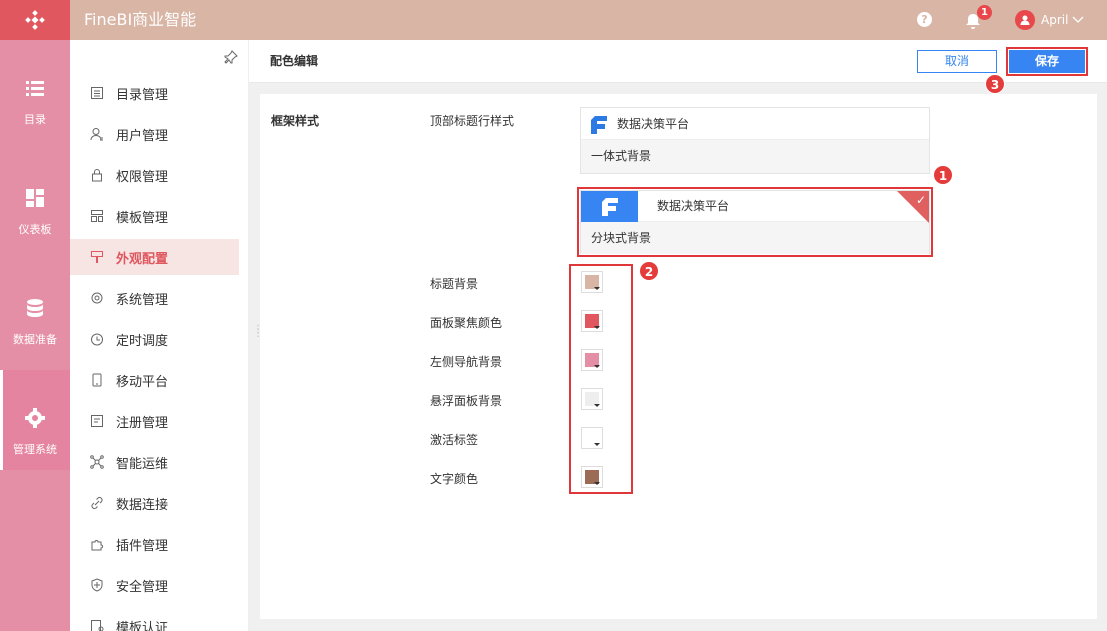 This screenshot has height=631, width=1107. Describe the element at coordinates (142, 300) in the screenshot. I see `menu-item-label: 系统管理` at that location.